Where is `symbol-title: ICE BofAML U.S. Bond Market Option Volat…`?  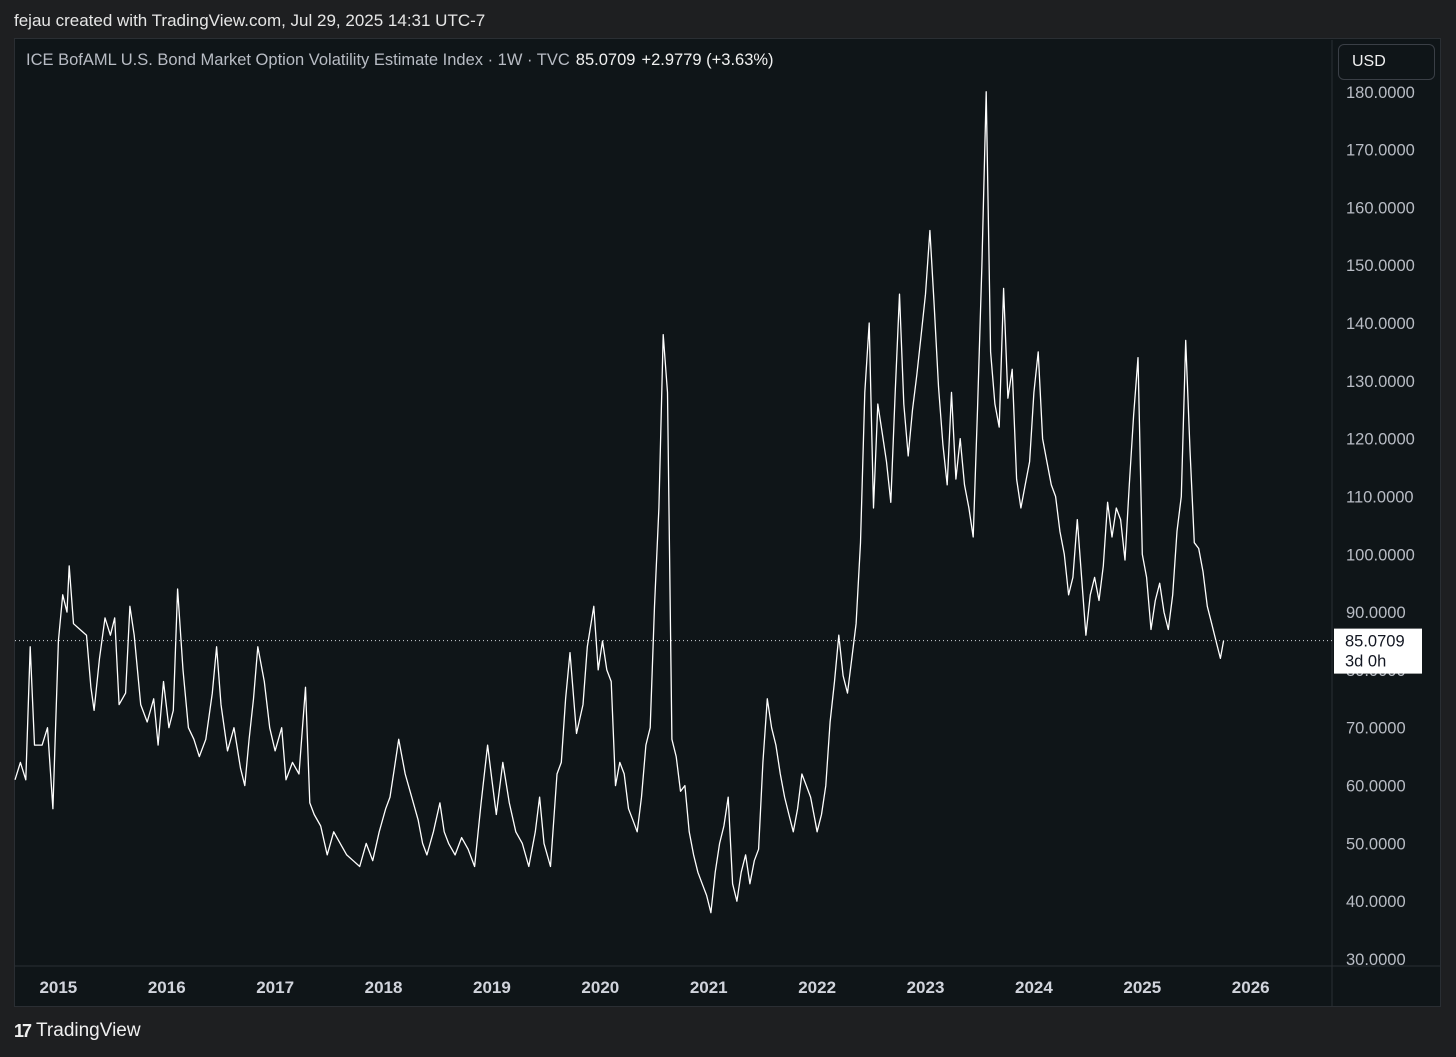
symbol-title: ICE BofAML U.S. Bond Market Option Volat… is located at coordinates (298, 60).